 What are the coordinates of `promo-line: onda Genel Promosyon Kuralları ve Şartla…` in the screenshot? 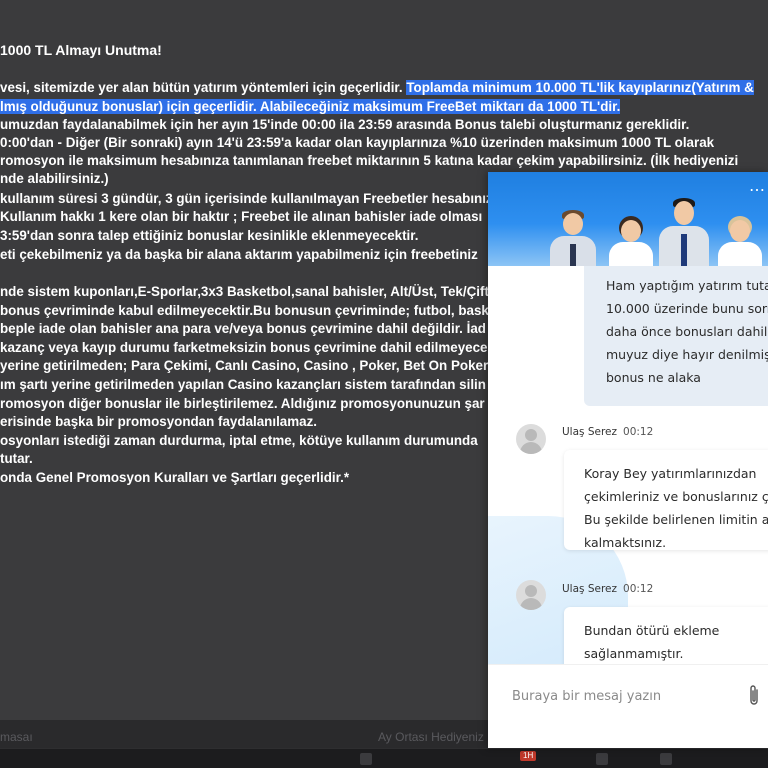 It's located at (175, 477).